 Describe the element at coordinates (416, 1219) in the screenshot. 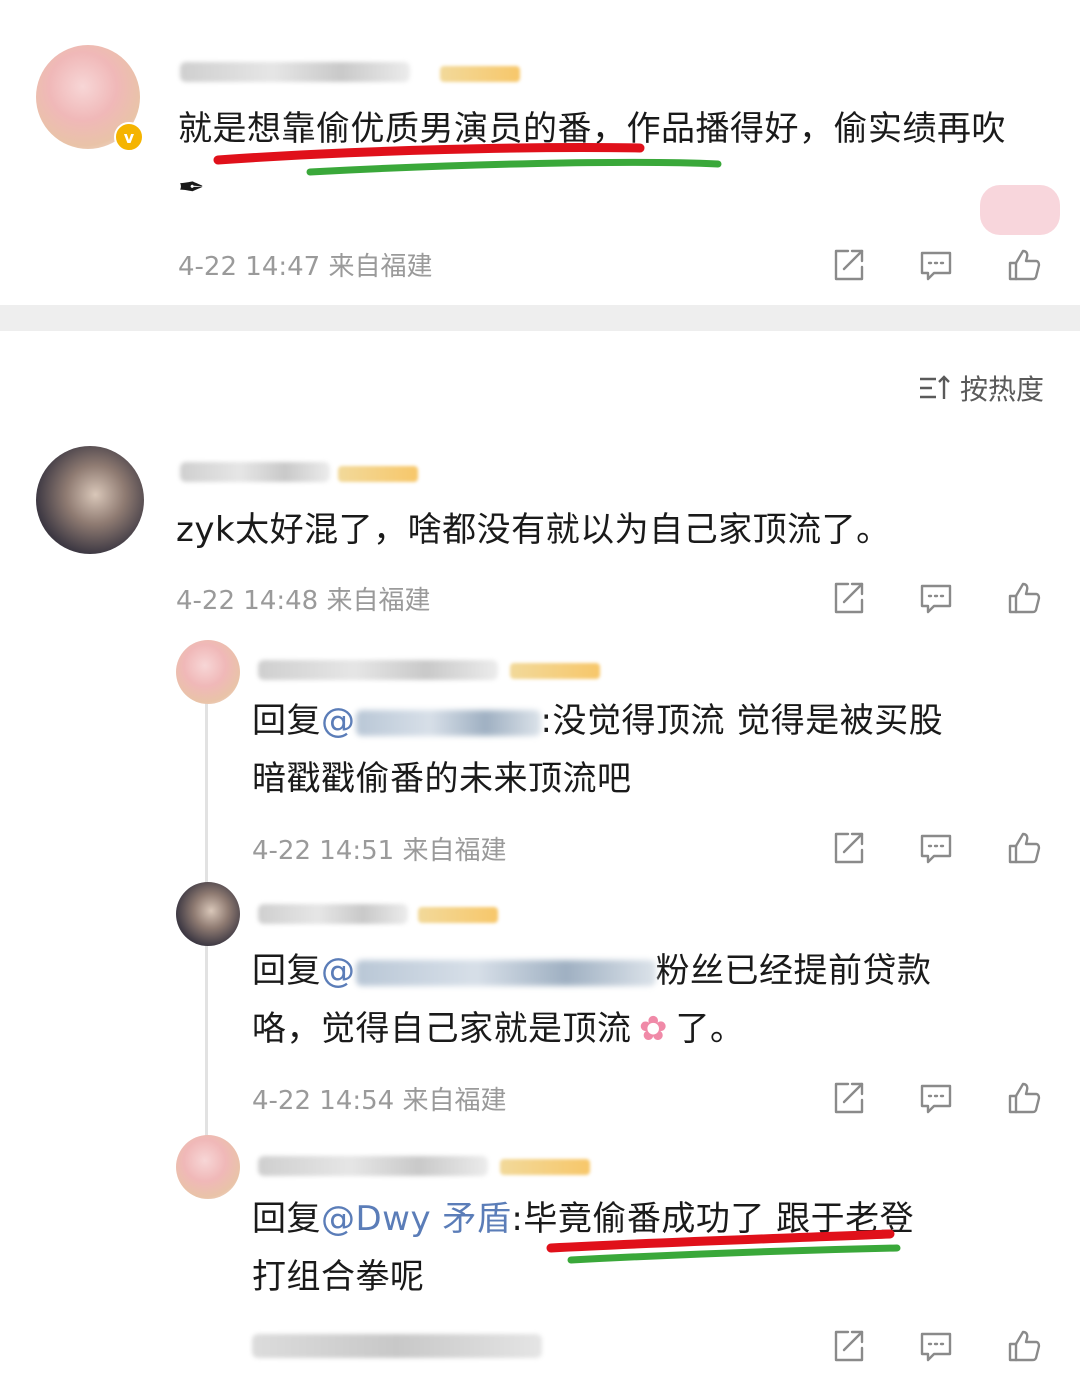

I see `mention-link: @Dwy 矛盾` at that location.